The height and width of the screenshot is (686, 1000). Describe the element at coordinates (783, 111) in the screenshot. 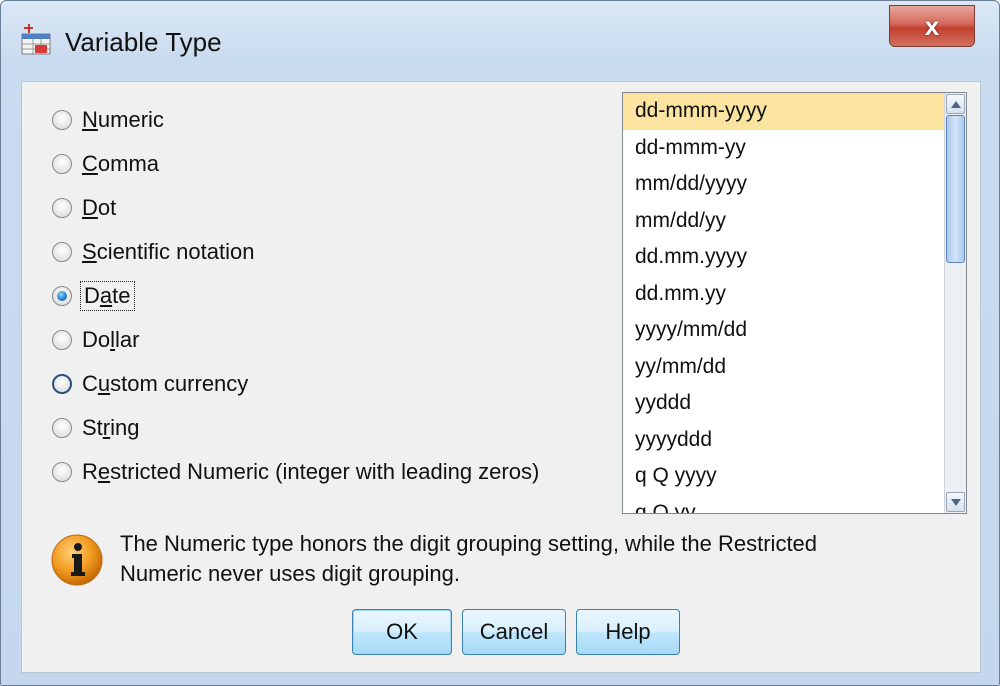

I see `list-item: dd-mmm-yyyy` at that location.